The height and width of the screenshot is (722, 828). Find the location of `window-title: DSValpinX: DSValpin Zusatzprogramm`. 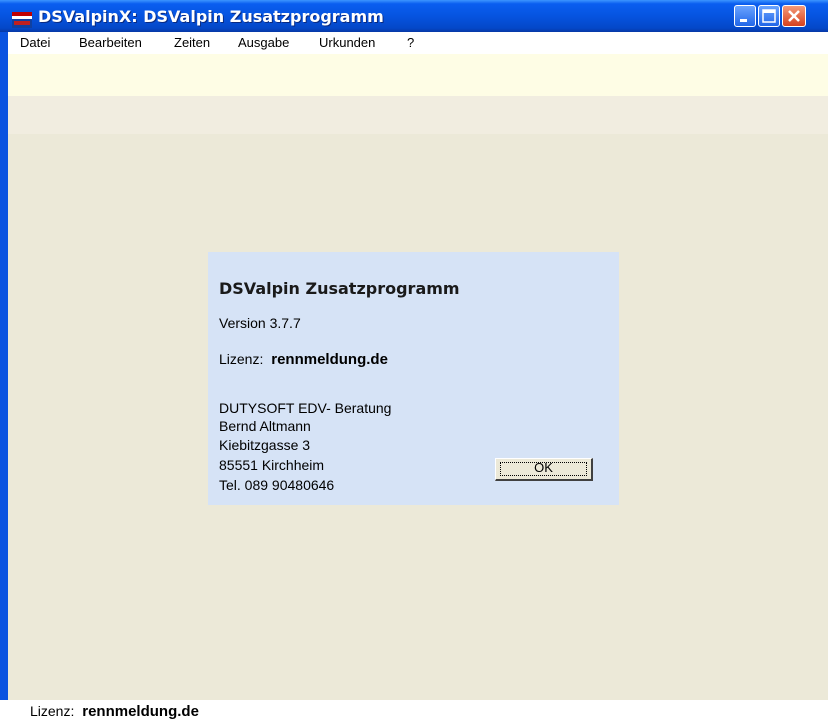

window-title: DSValpinX: DSValpin Zusatzprogramm is located at coordinates (211, 16).